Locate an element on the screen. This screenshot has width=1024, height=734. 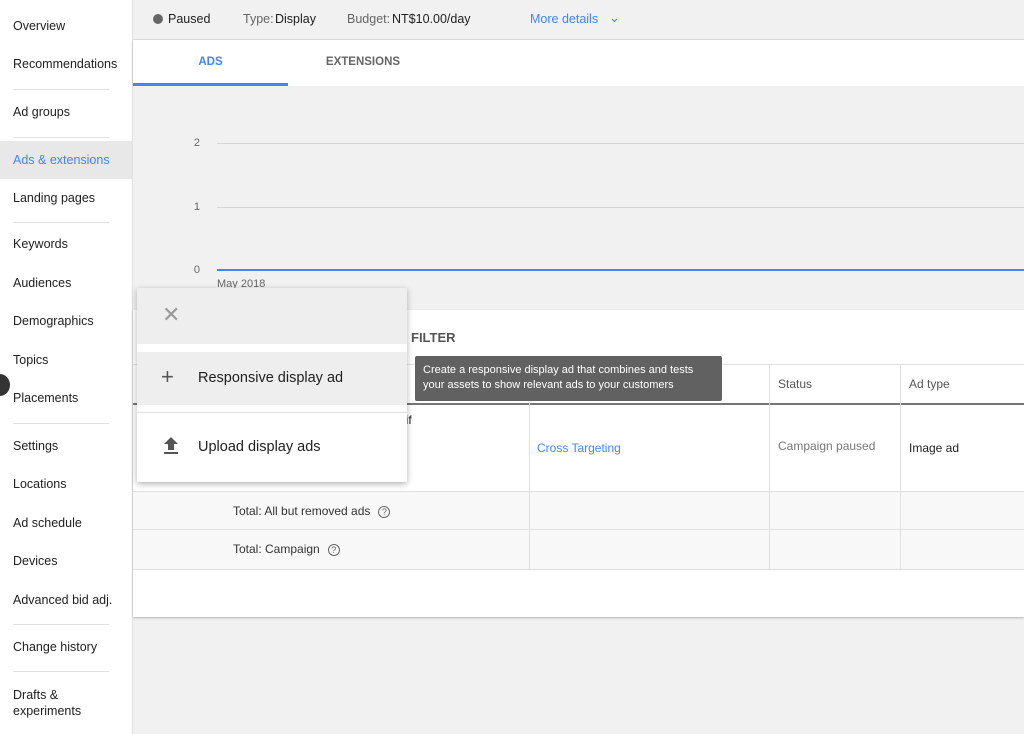
more-details-link: More details is located at coordinates (564, 19).